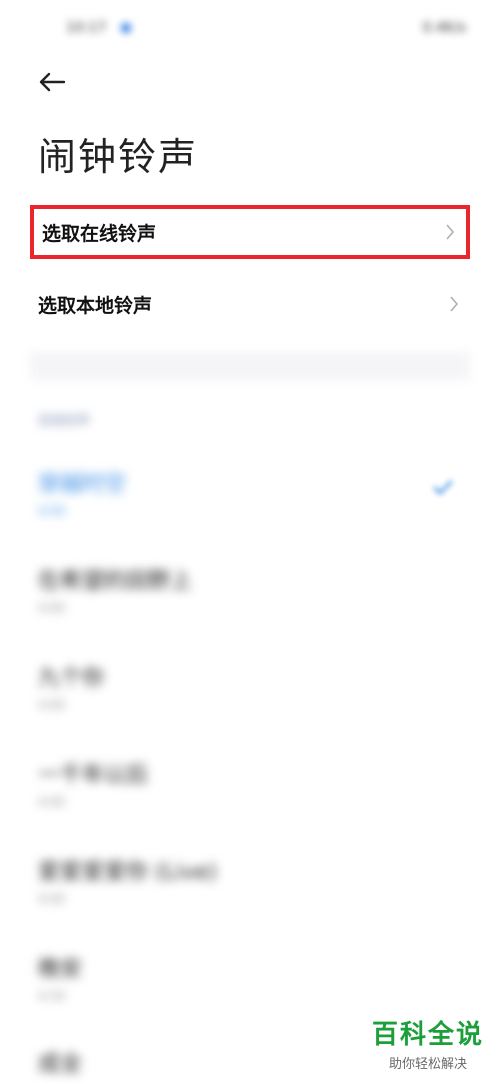  I want to click on song-item: 成全, so click(60, 1065).